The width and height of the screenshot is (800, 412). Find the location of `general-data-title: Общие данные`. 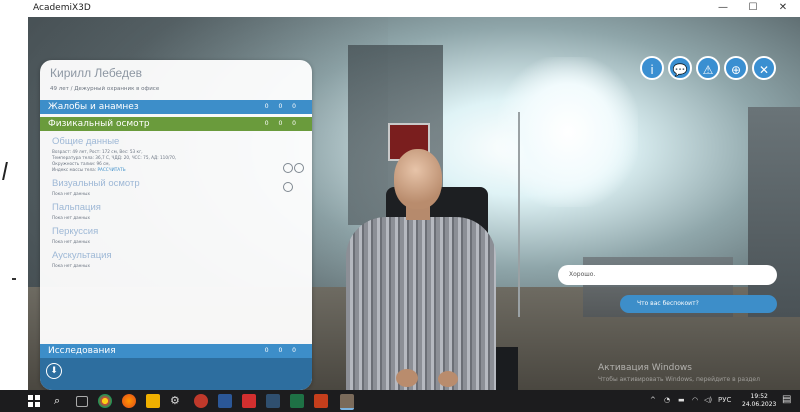

general-data-title: Общие данные is located at coordinates (85, 141).